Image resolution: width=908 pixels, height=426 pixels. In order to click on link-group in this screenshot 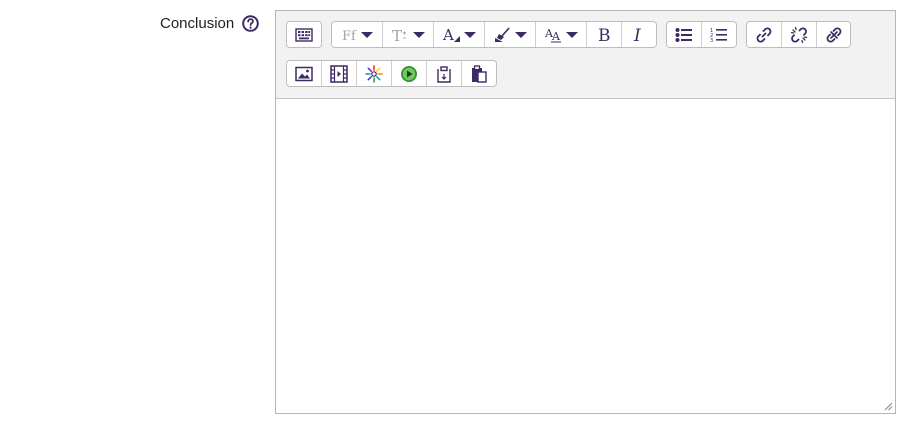, I will do `click(798, 34)`.